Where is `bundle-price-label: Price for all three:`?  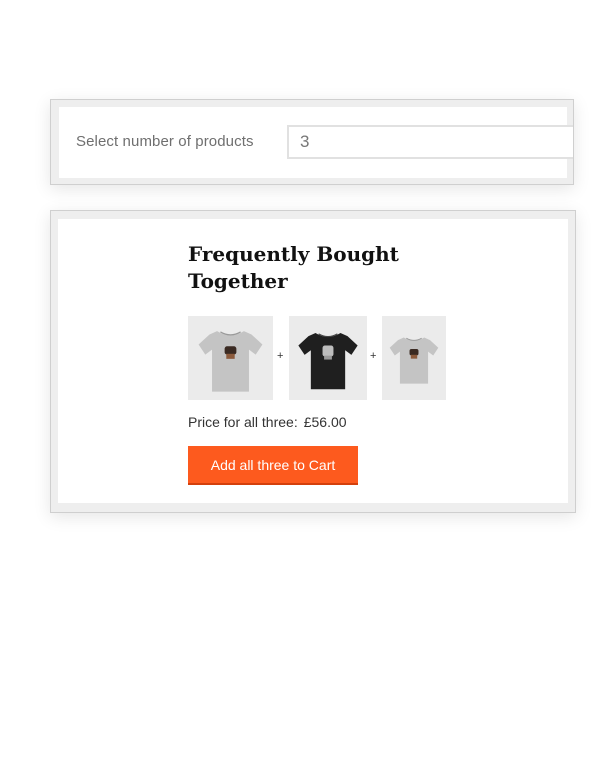
bundle-price-label: Price for all three: is located at coordinates (243, 422).